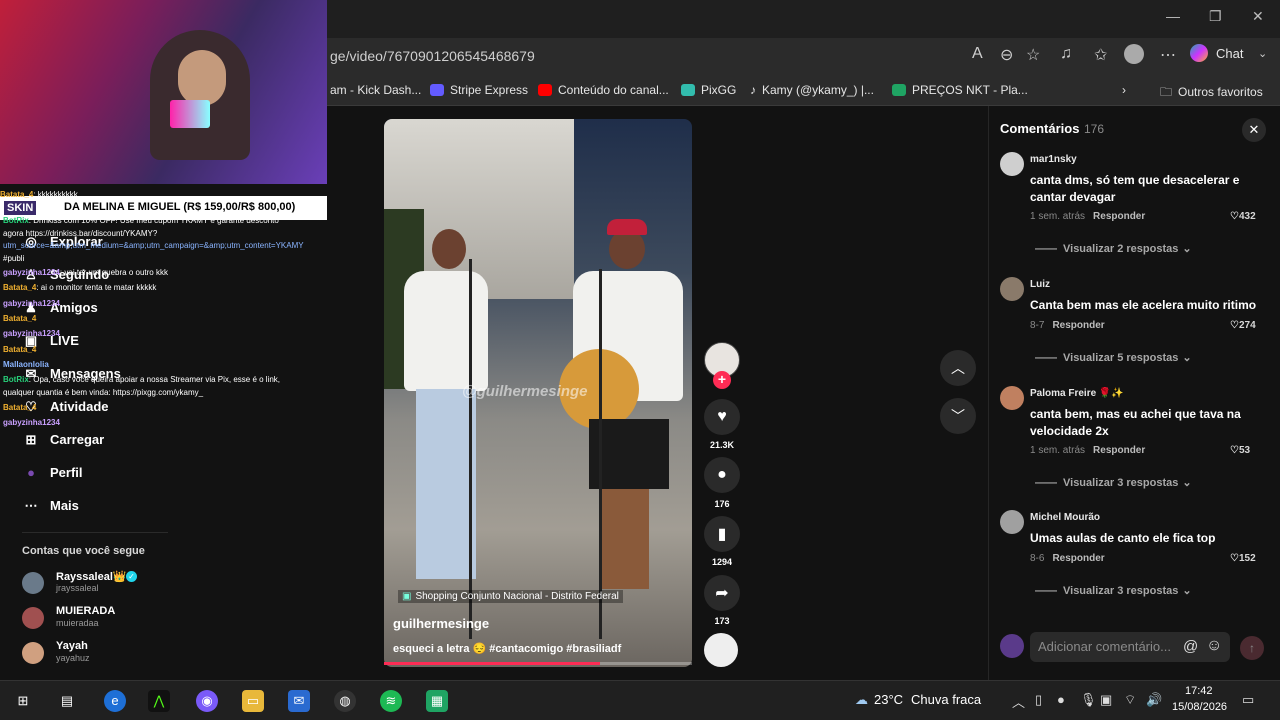 This screenshot has height=720, width=1280. What do you see at coordinates (1243, 558) in the screenshot?
I see `comment-like: ♡152` at bounding box center [1243, 558].